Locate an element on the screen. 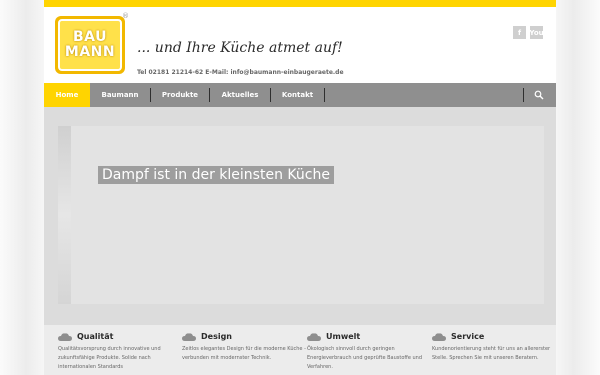  logo-text-line2: MANN is located at coordinates (90, 52).